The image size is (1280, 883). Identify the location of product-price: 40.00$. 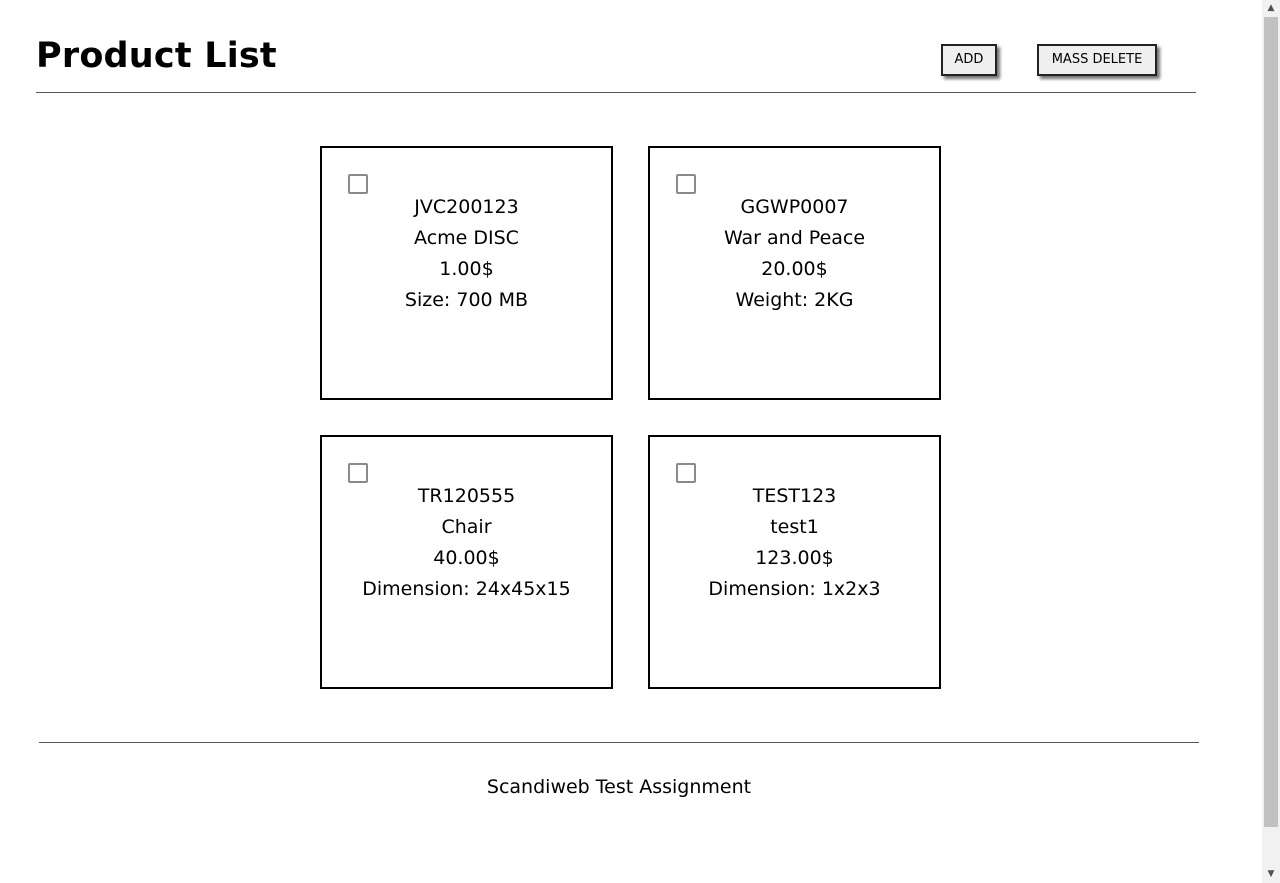
(466, 558).